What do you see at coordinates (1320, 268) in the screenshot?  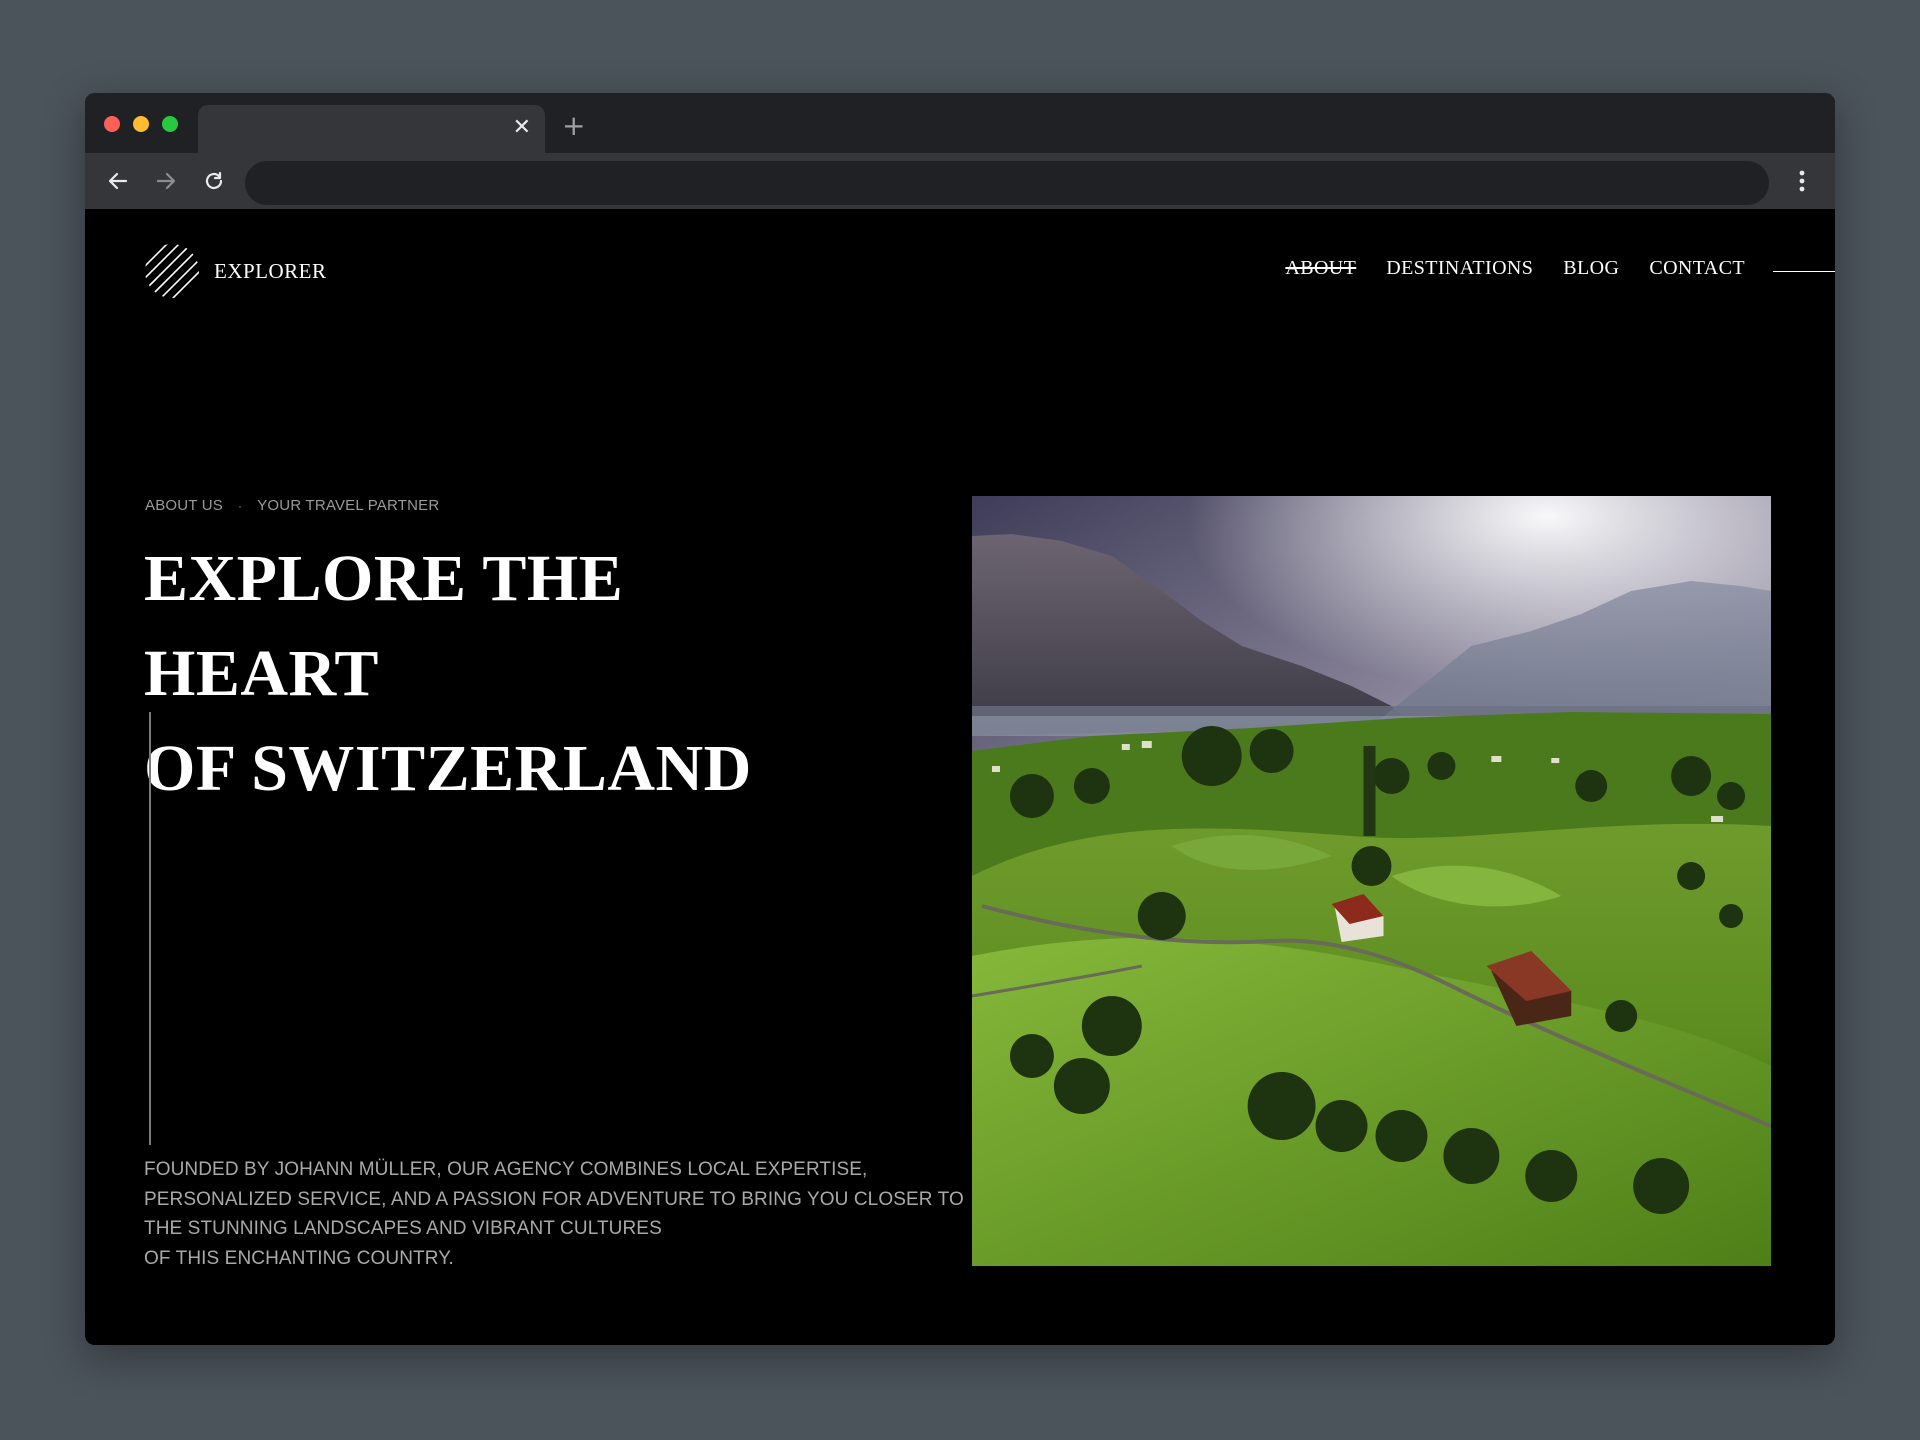 I see `nav-link-about: ABOUT` at bounding box center [1320, 268].